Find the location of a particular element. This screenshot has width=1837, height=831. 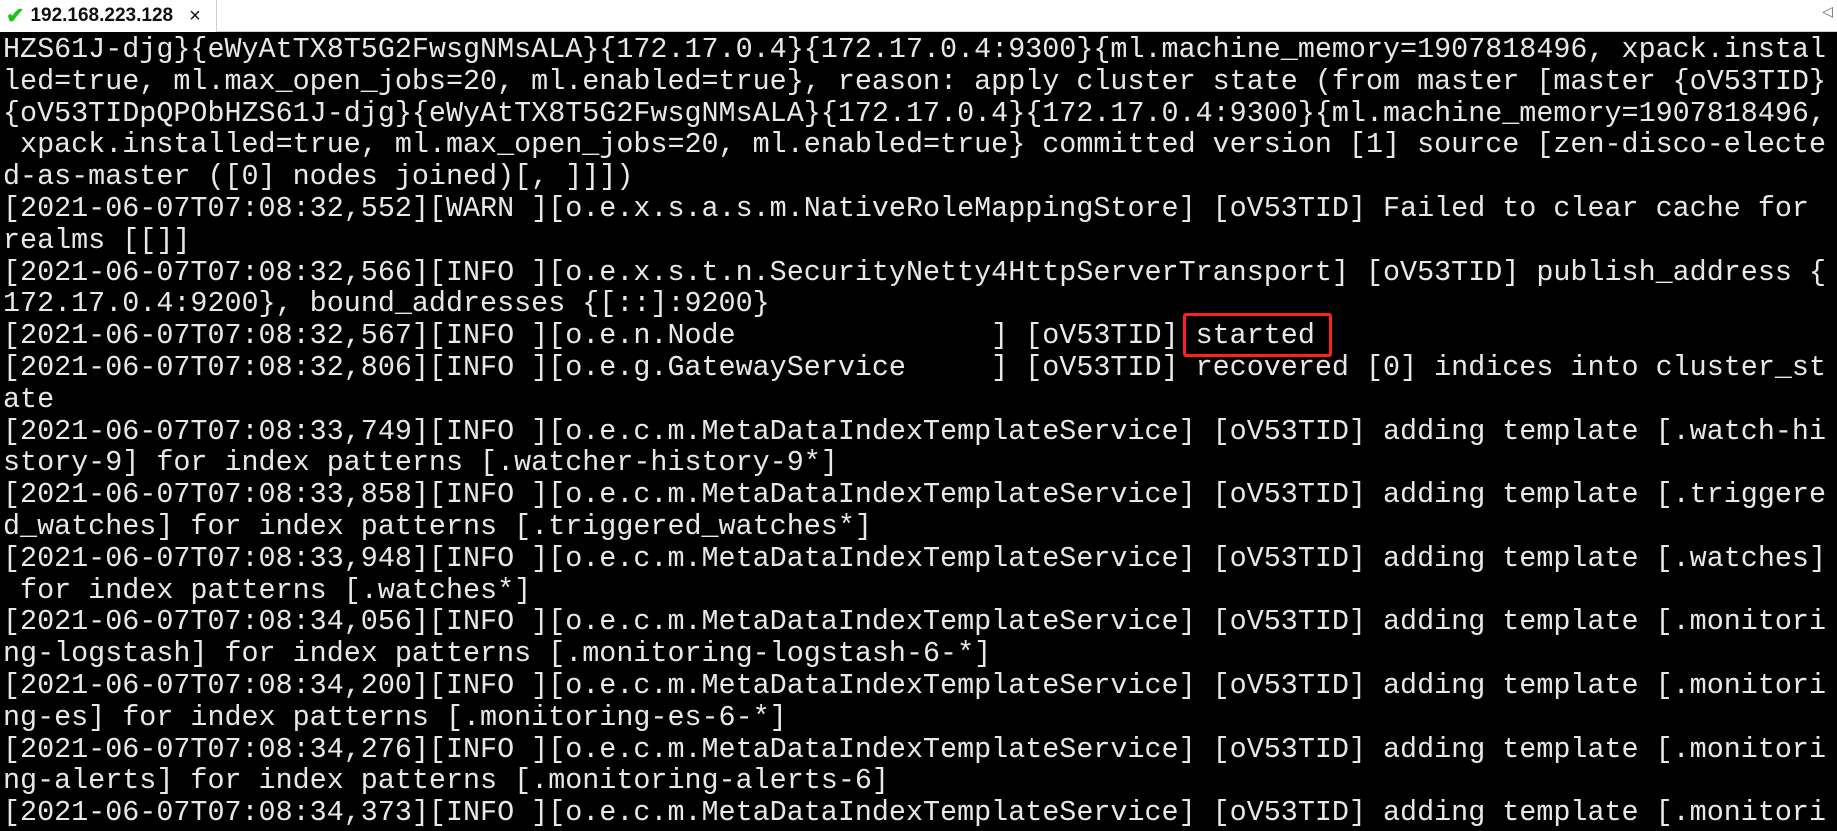

terminal-line-text: ate is located at coordinates (29, 399).